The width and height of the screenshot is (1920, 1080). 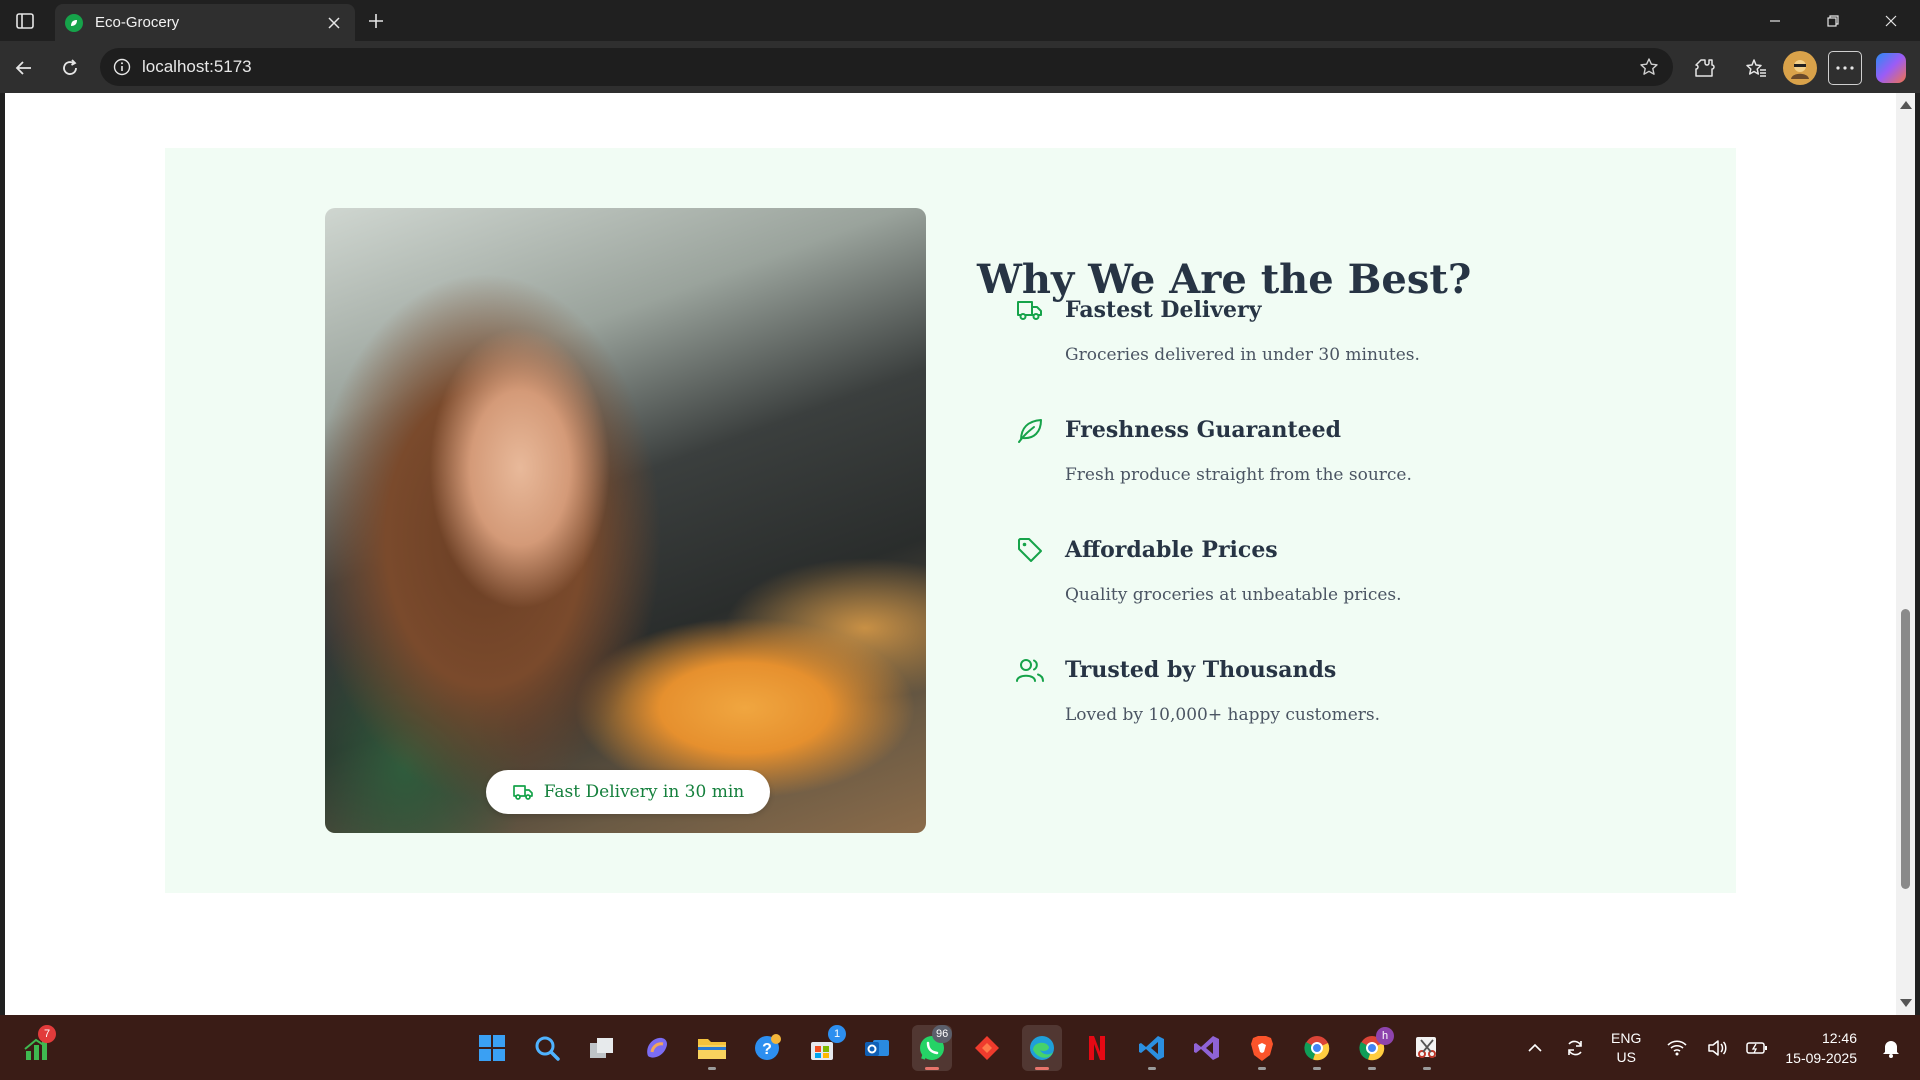 I want to click on vscode-icon, so click(x=1152, y=1048).